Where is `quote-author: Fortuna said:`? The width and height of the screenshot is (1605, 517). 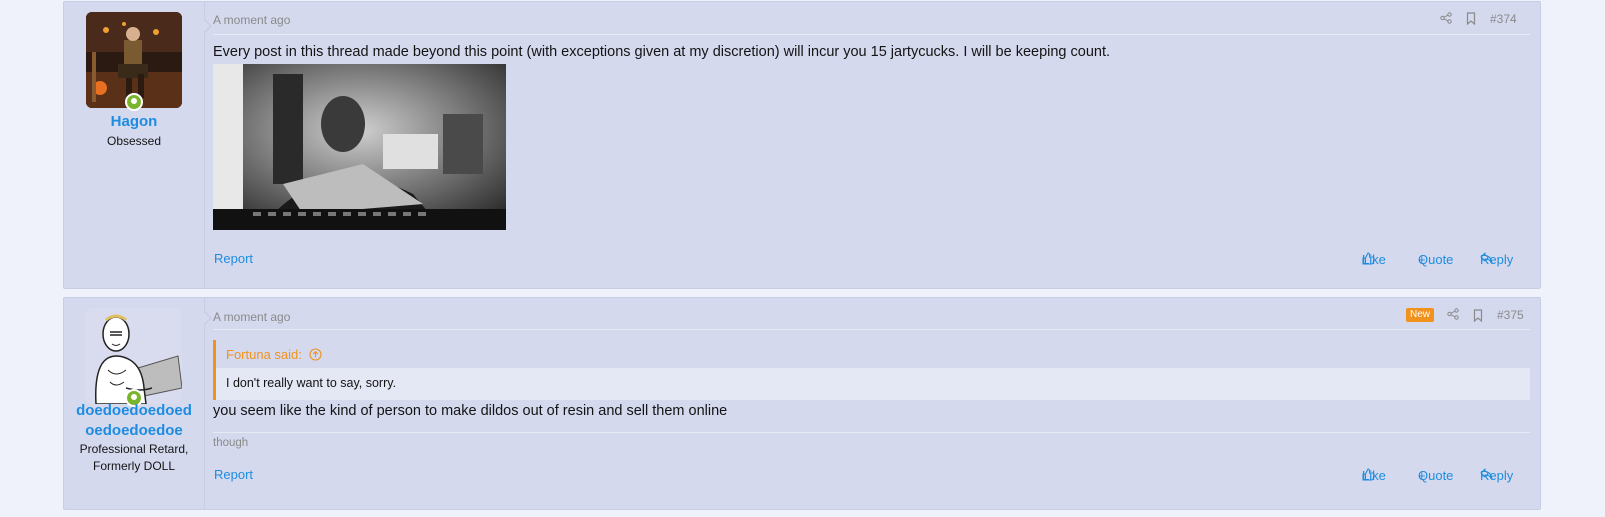 quote-author: Fortuna said: is located at coordinates (274, 354).